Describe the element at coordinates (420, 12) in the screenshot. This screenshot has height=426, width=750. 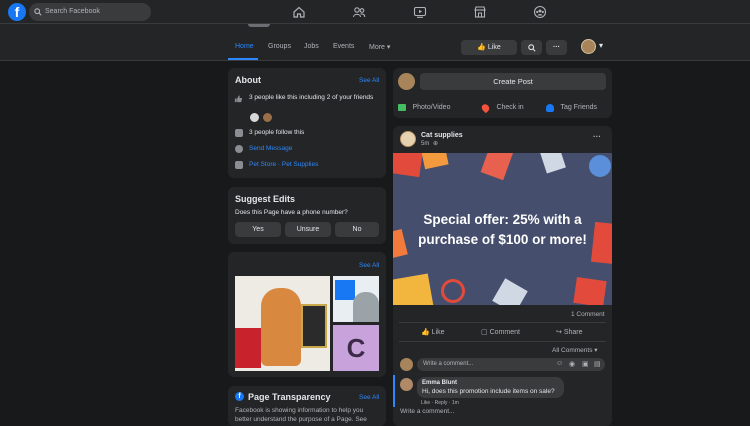
I see `watch-icon` at that location.